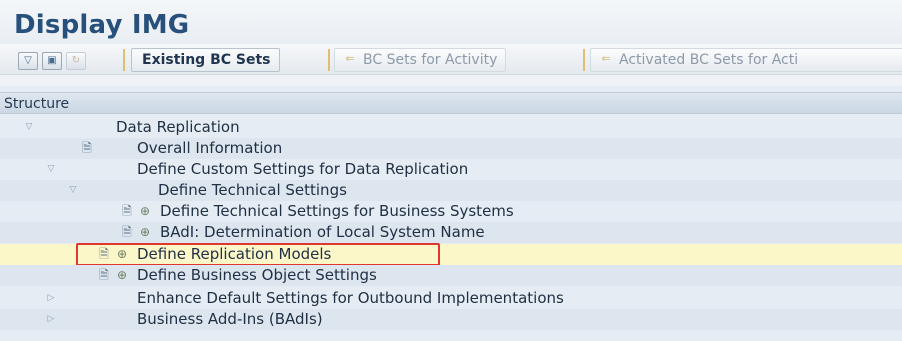 The width and height of the screenshot is (902, 341). I want to click on tree-node-label: Define Business Object Settings, so click(257, 275).